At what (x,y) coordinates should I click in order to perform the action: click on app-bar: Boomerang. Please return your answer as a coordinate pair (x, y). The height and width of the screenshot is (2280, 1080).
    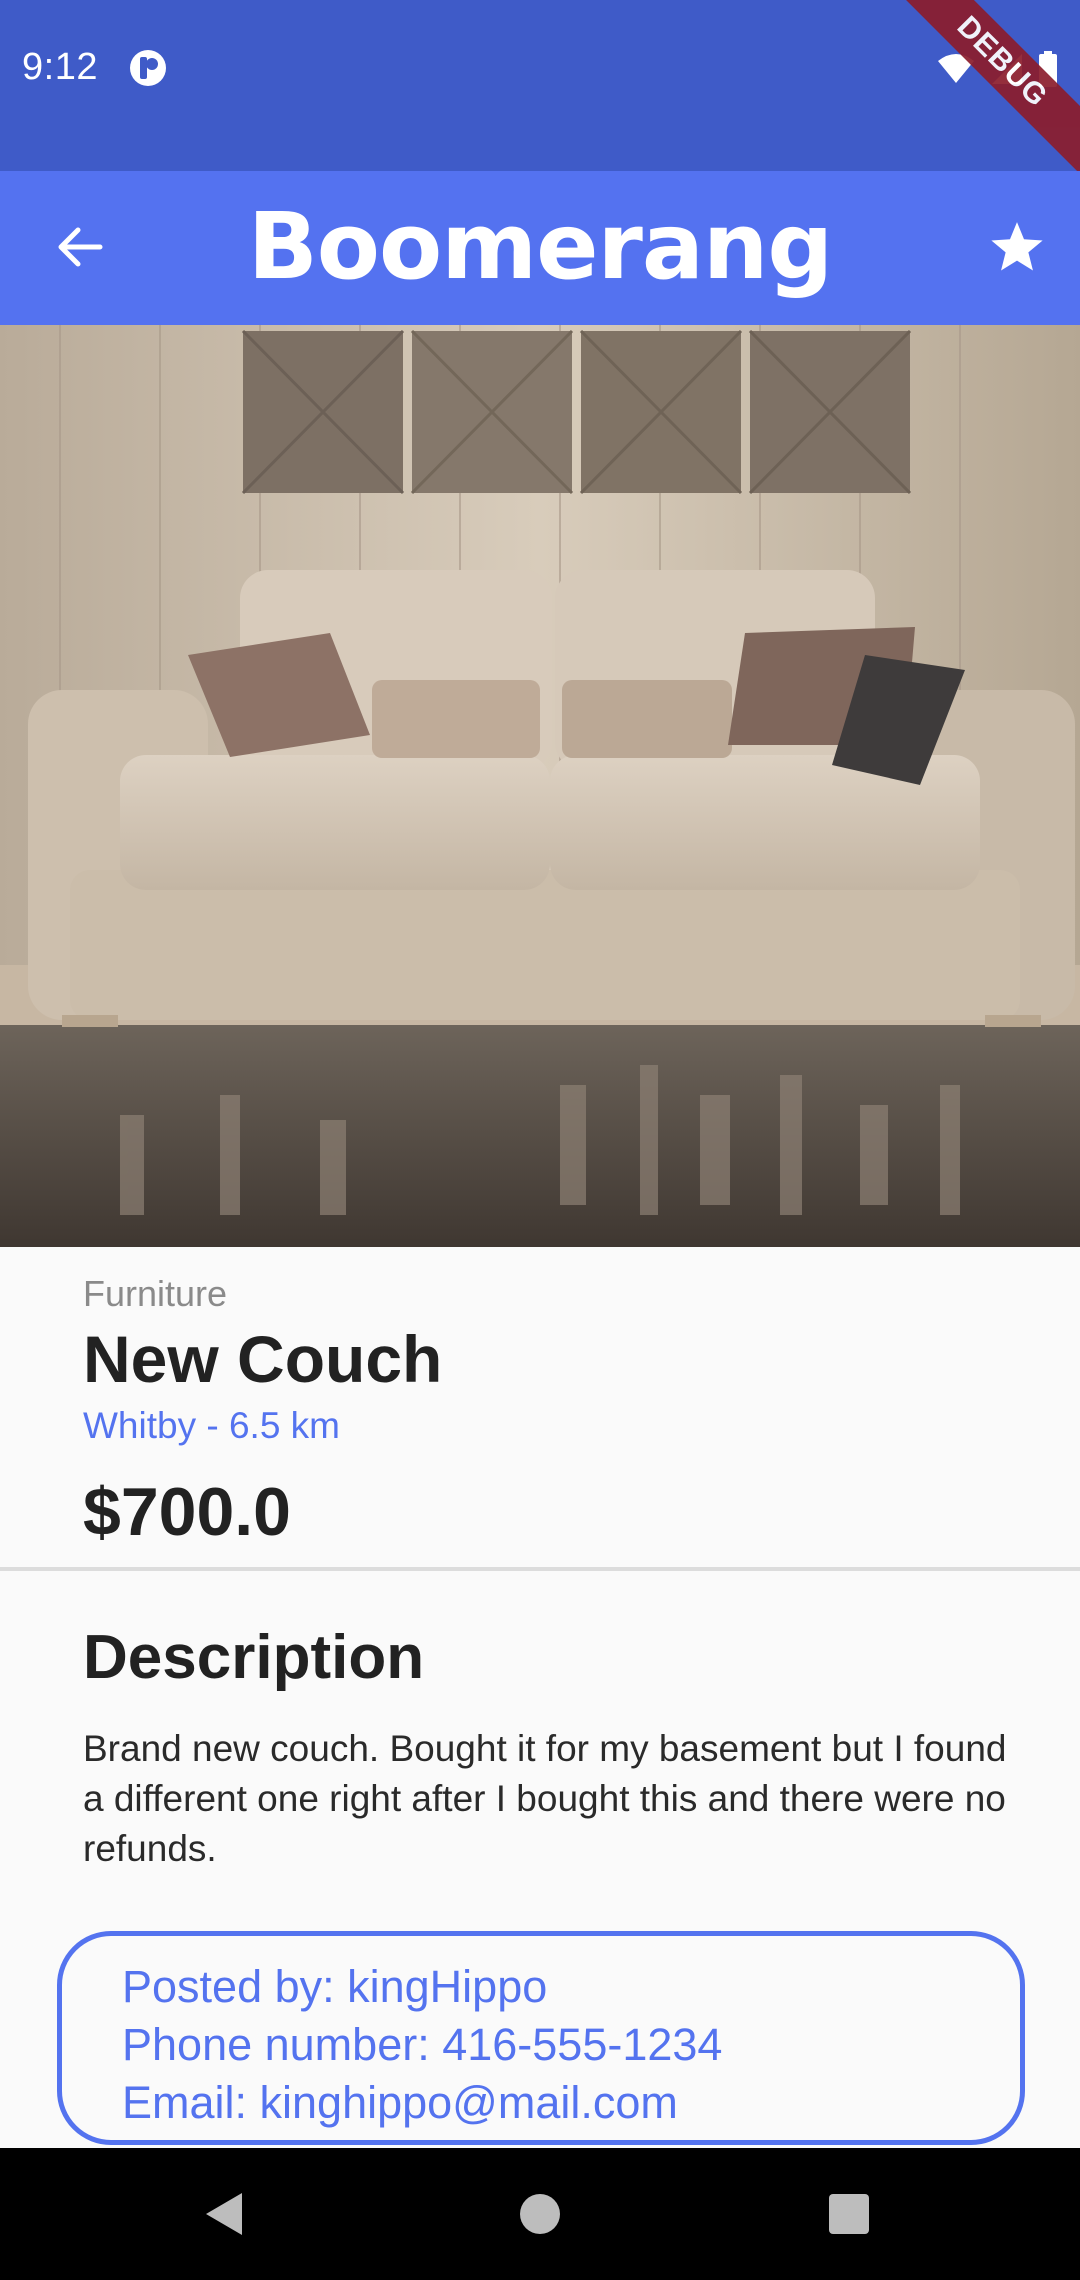
    Looking at the image, I should click on (540, 248).